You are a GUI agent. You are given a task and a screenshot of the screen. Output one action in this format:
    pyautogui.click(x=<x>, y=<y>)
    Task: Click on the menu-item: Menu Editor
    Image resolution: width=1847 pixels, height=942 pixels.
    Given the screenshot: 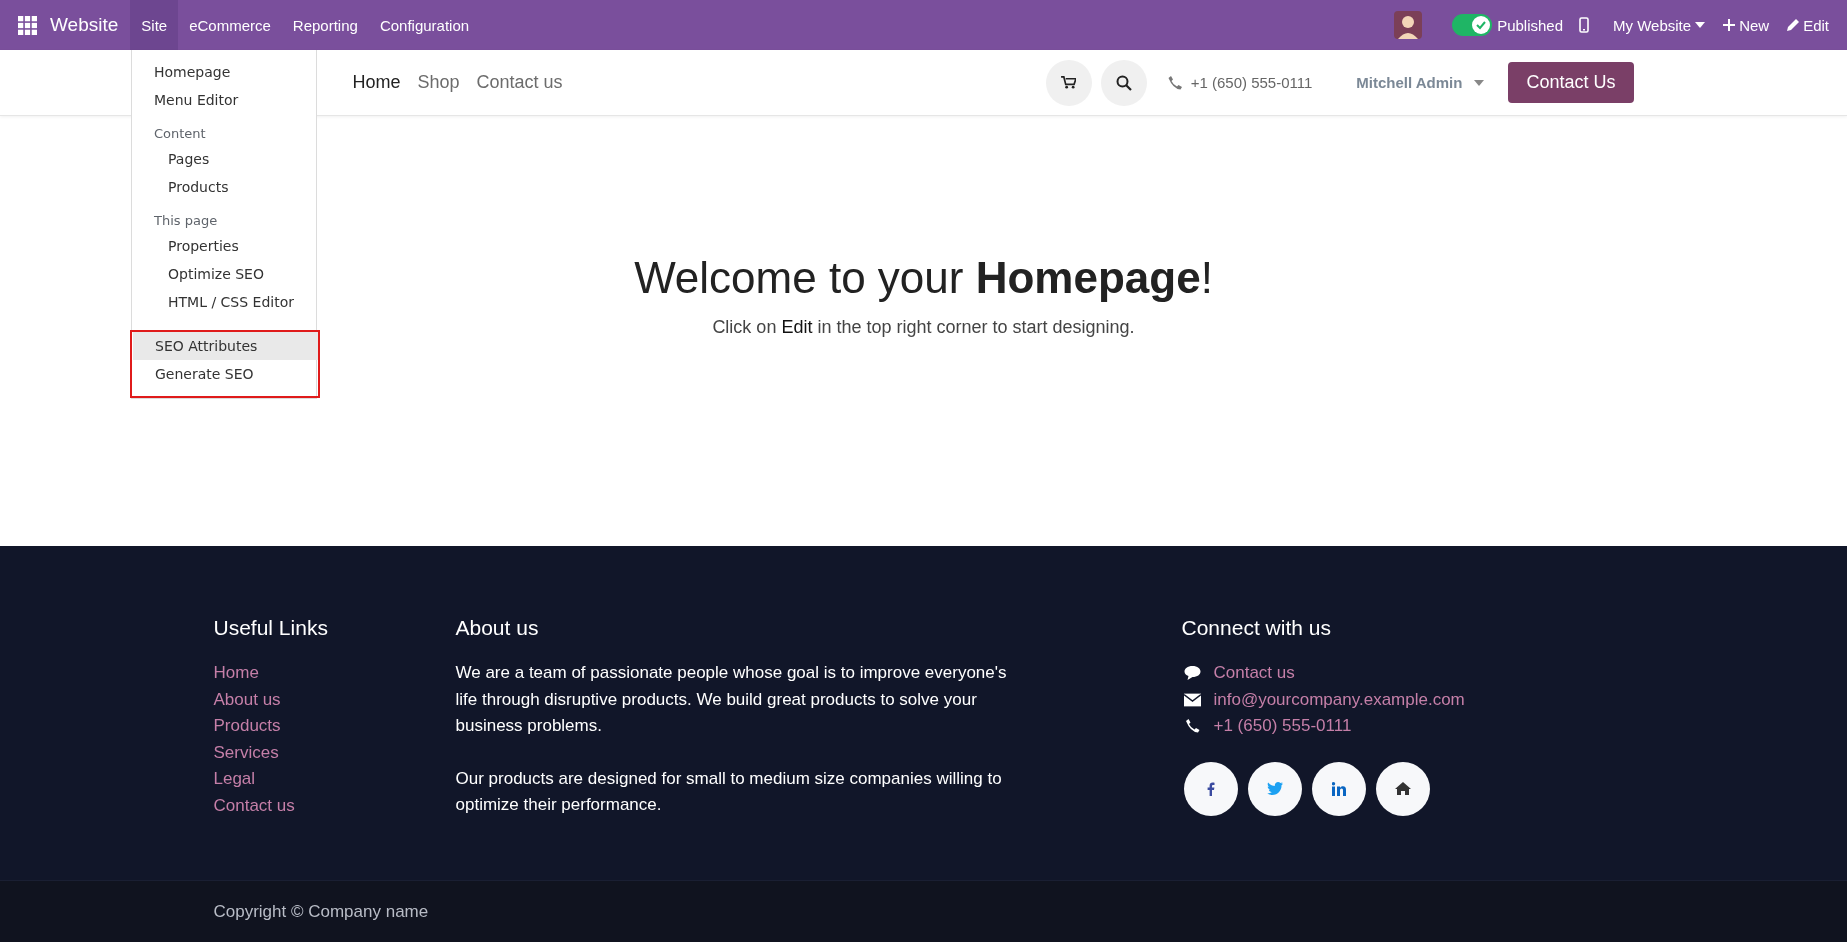 What is the action you would take?
    pyautogui.click(x=224, y=100)
    